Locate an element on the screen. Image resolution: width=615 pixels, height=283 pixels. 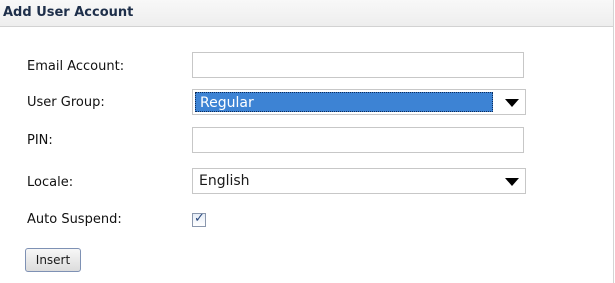
checkmark-icon: ✓ is located at coordinates (199, 218).